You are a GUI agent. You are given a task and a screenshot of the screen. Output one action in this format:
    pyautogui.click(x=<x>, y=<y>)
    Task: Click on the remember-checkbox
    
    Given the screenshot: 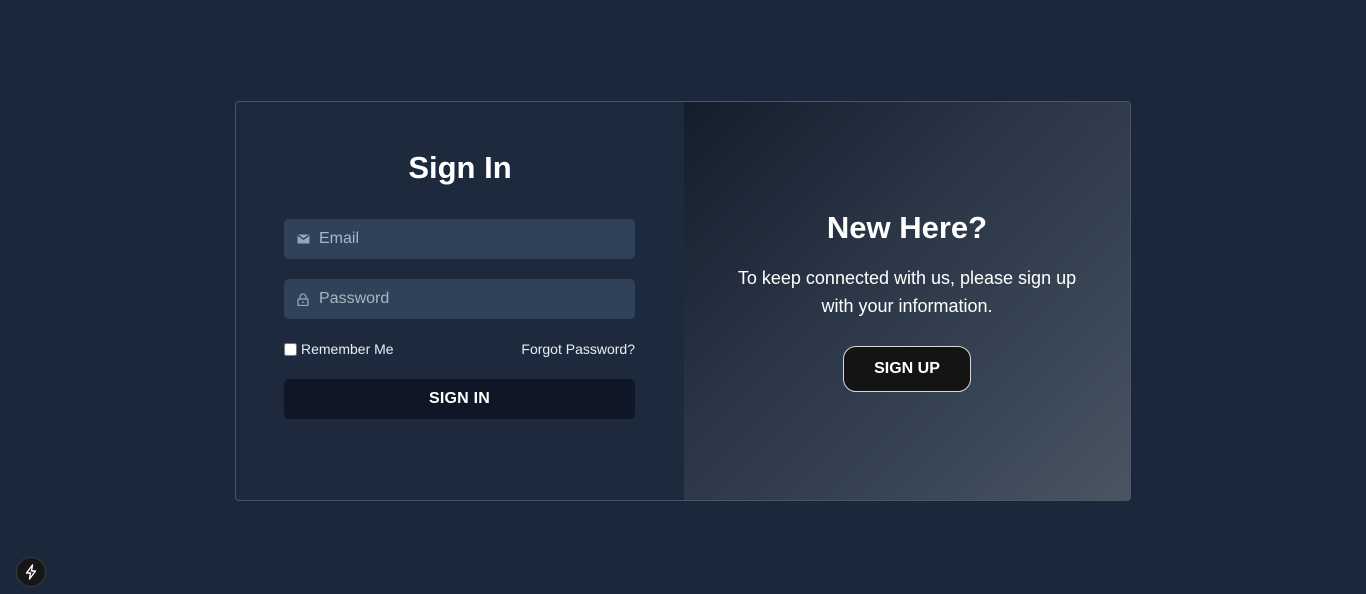 What is the action you would take?
    pyautogui.click(x=290, y=349)
    